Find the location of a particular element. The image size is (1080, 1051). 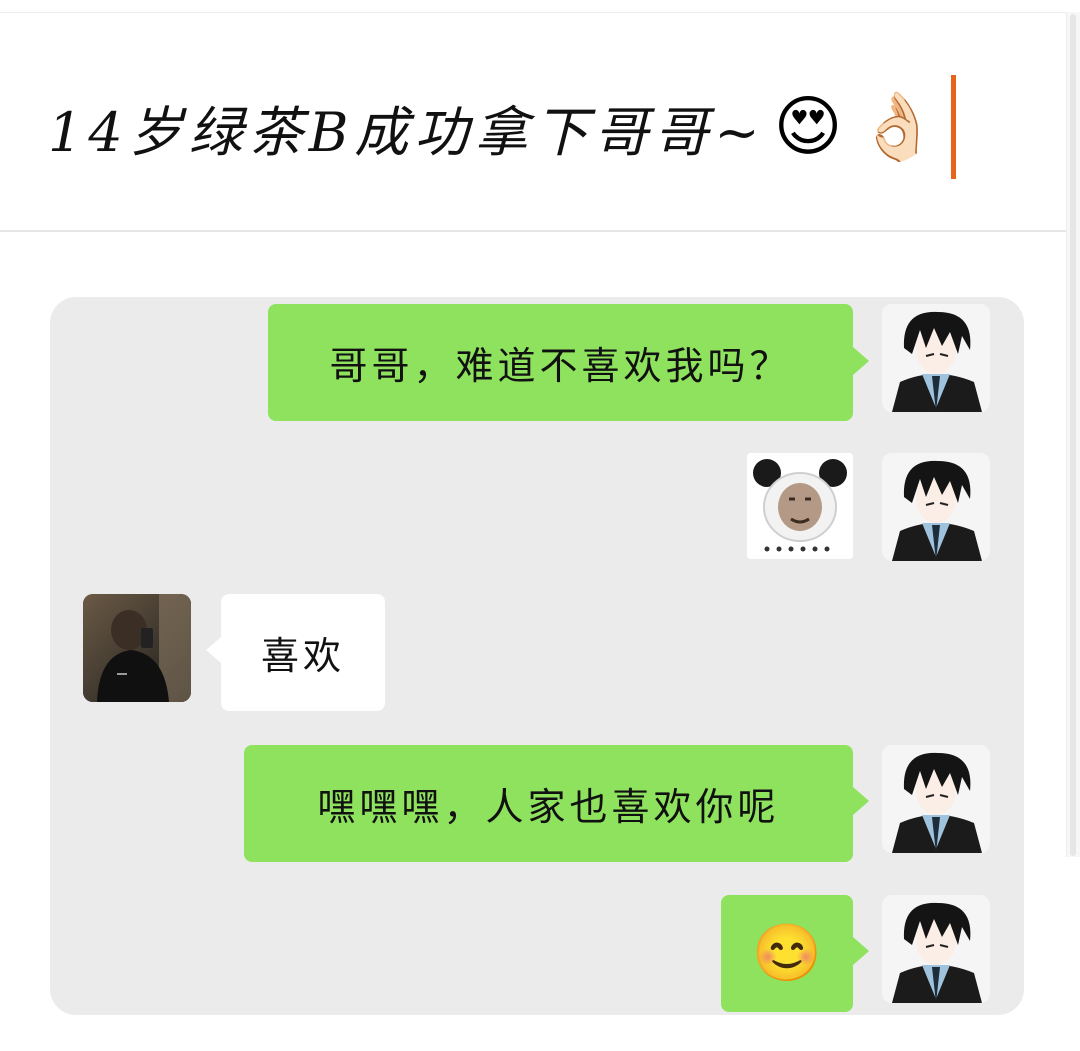

ok-hand-emoji-icon: 👌🏻 is located at coordinates (897, 126).